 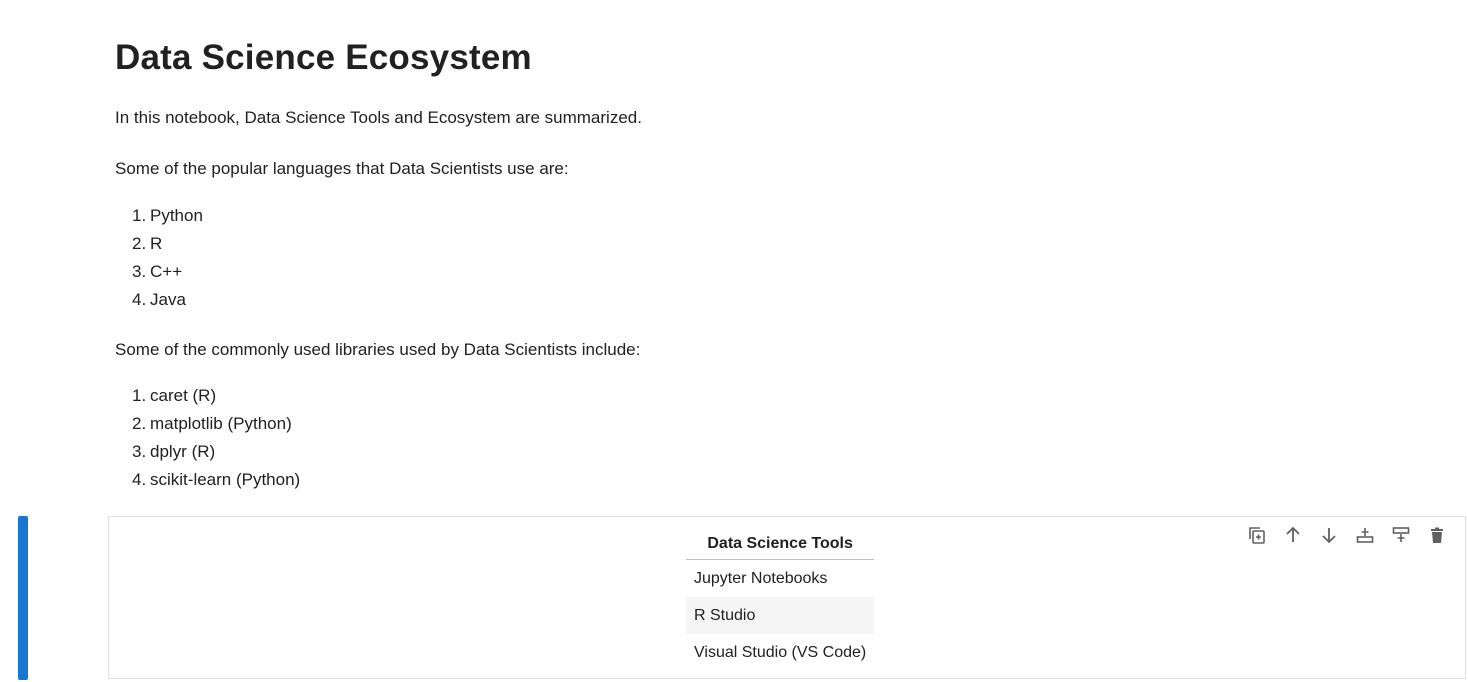 I want to click on move-down-button, so click(x=1329, y=535).